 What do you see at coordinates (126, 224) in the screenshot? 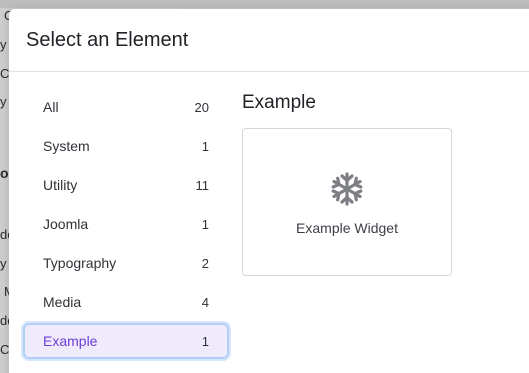
I see `category-item-joomla: Joomla 1` at bounding box center [126, 224].